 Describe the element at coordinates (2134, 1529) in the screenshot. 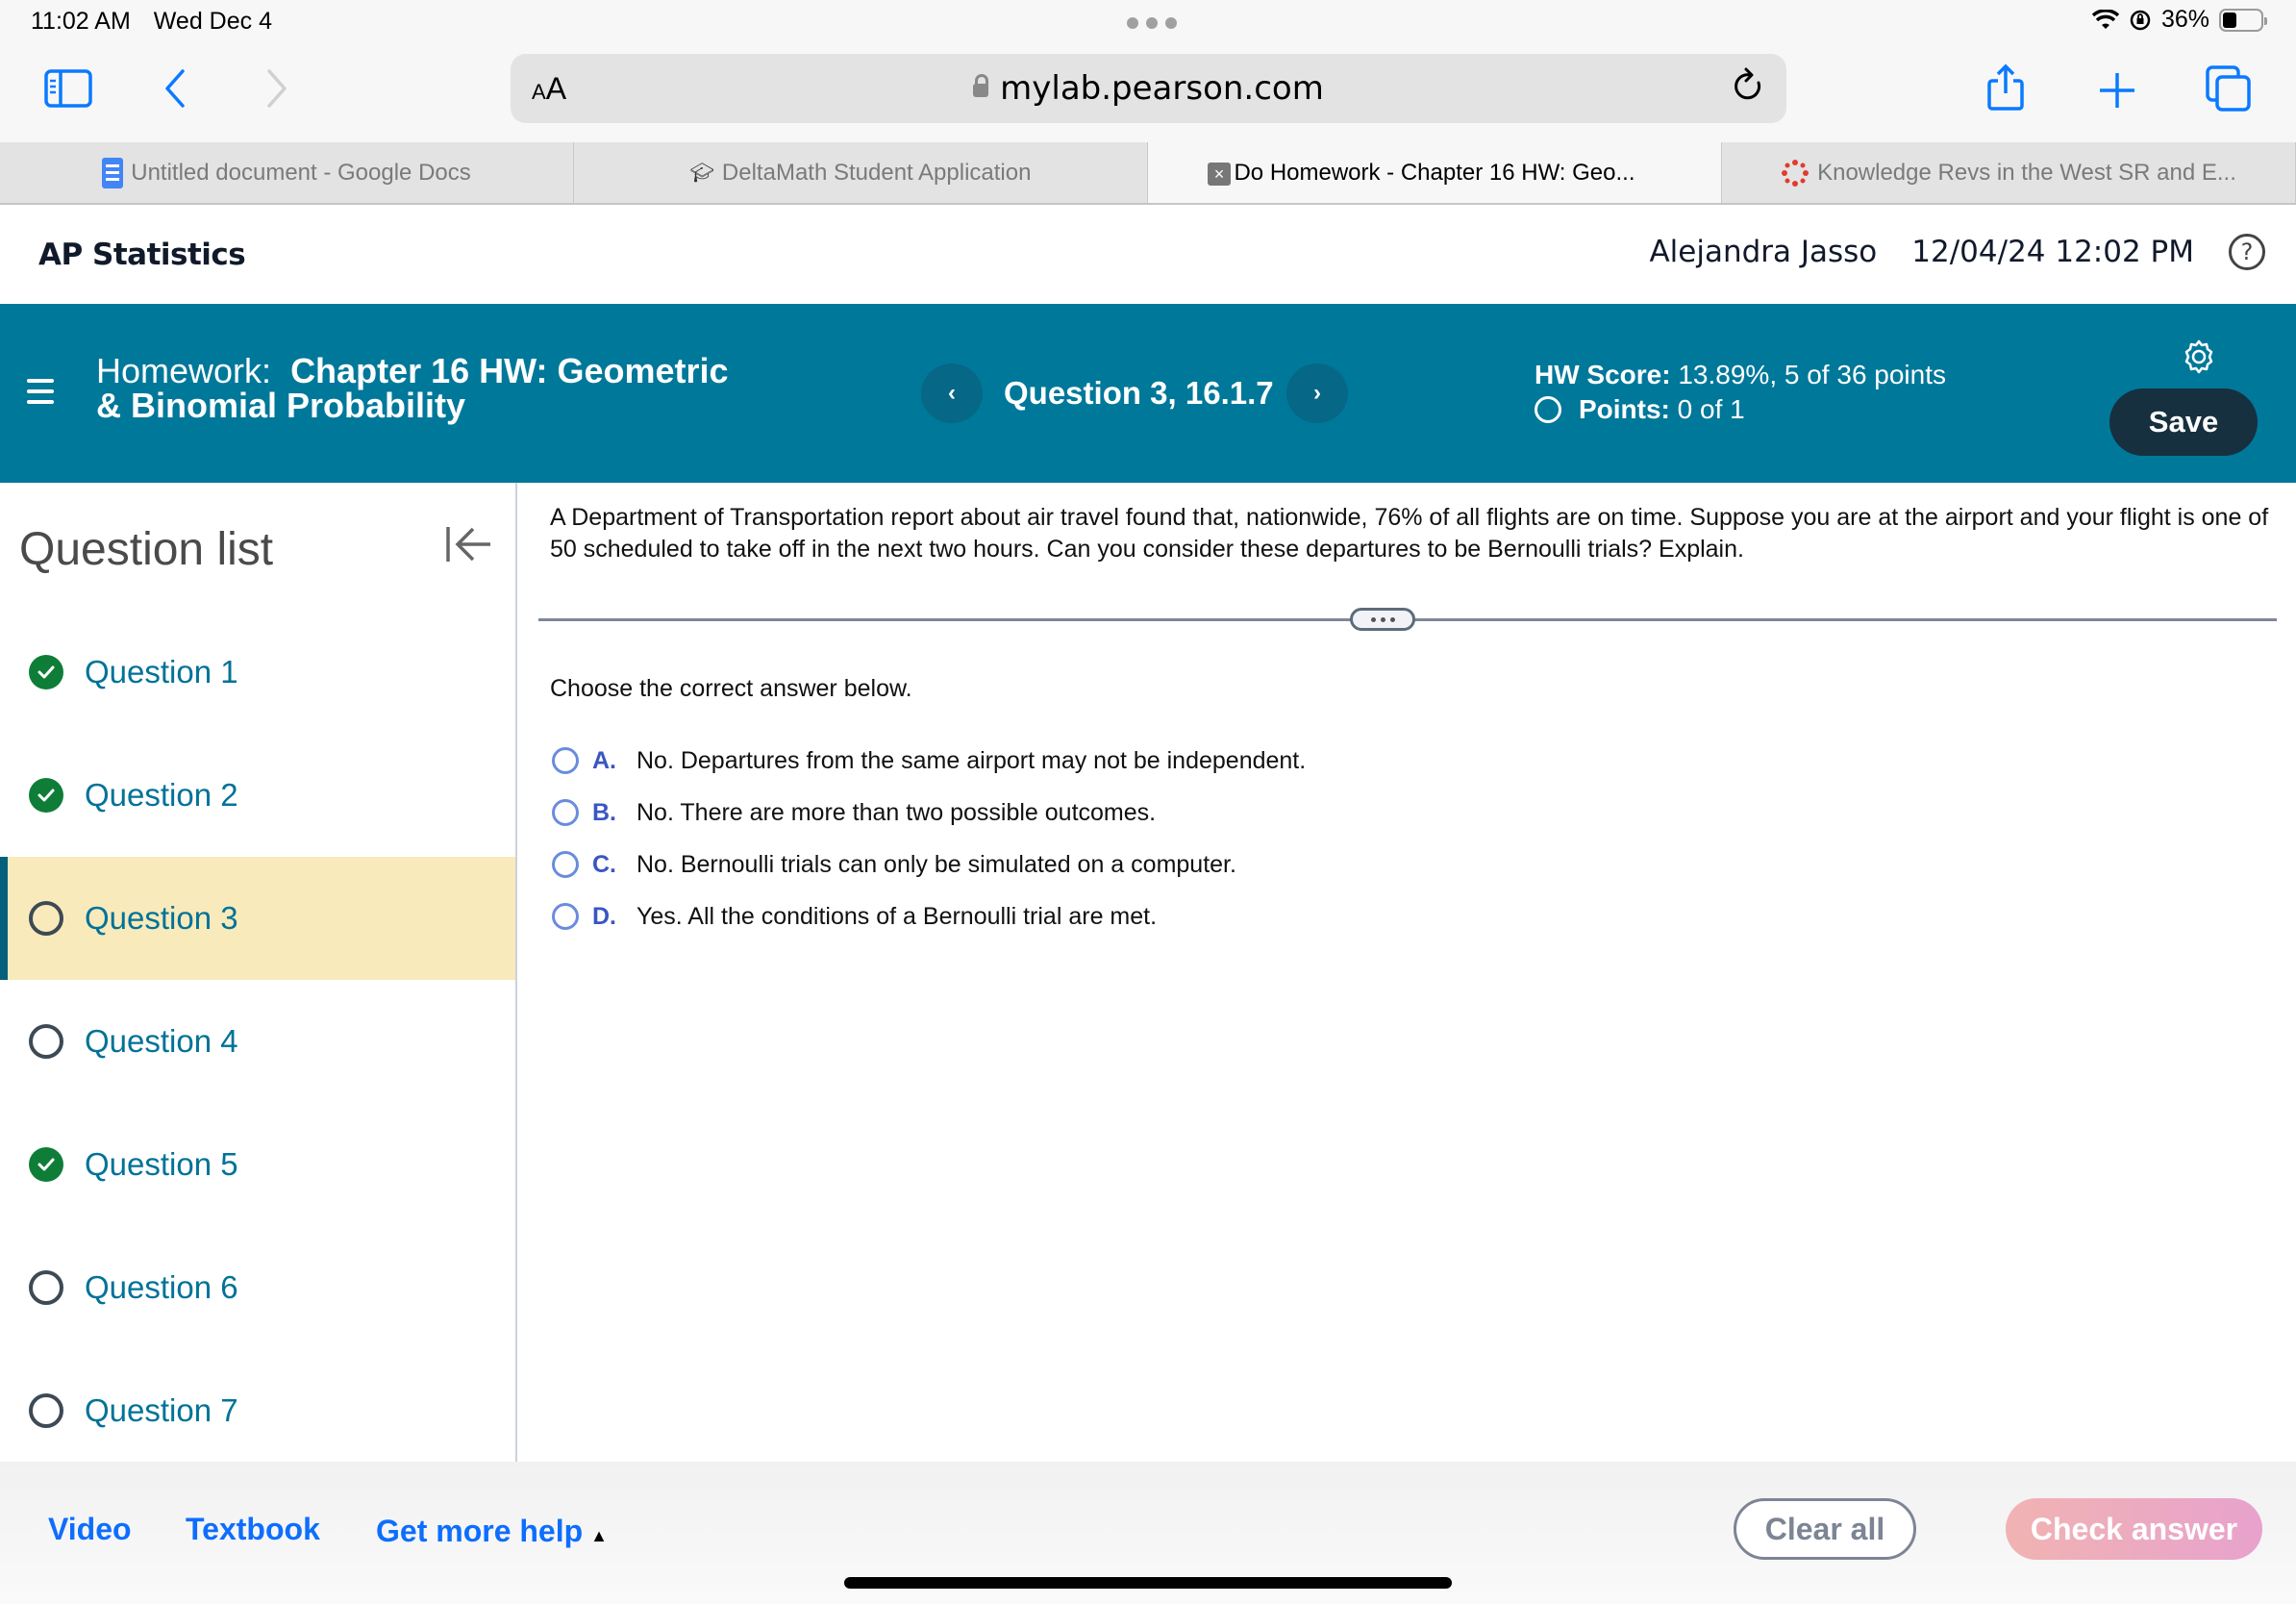

I see `check-answer-button: Check answer` at that location.